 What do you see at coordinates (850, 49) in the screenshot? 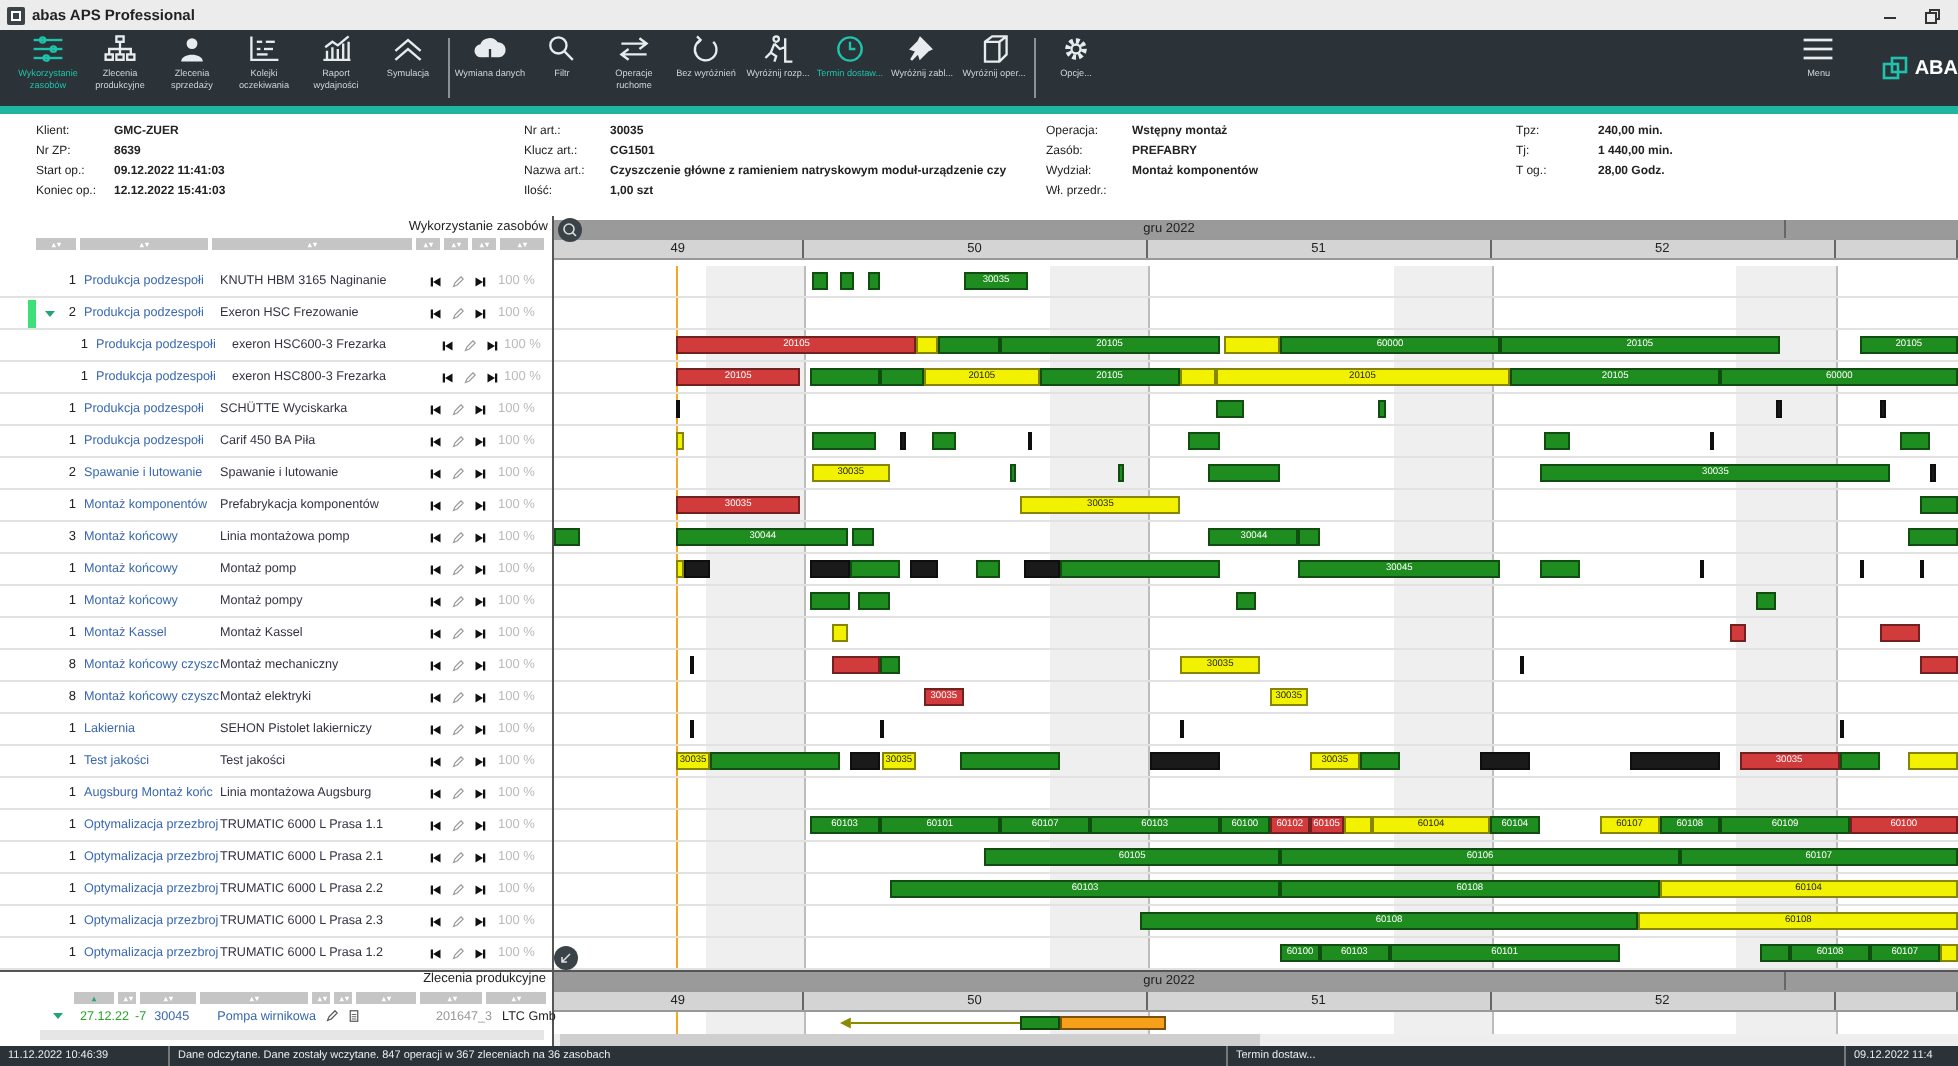
I see `clock-icon` at bounding box center [850, 49].